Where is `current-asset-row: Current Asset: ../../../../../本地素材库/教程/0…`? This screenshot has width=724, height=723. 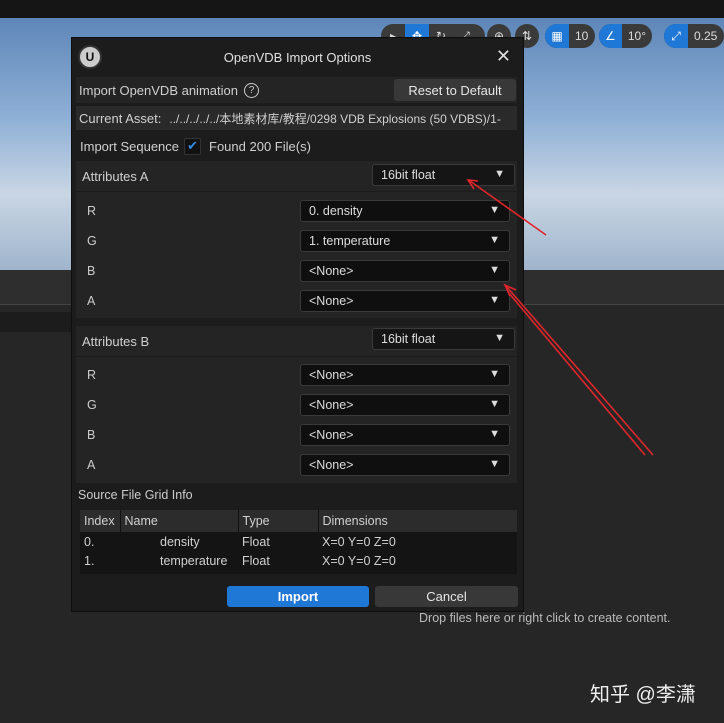 current-asset-row: Current Asset: ../../../../../本地素材库/教程/0… is located at coordinates (296, 118).